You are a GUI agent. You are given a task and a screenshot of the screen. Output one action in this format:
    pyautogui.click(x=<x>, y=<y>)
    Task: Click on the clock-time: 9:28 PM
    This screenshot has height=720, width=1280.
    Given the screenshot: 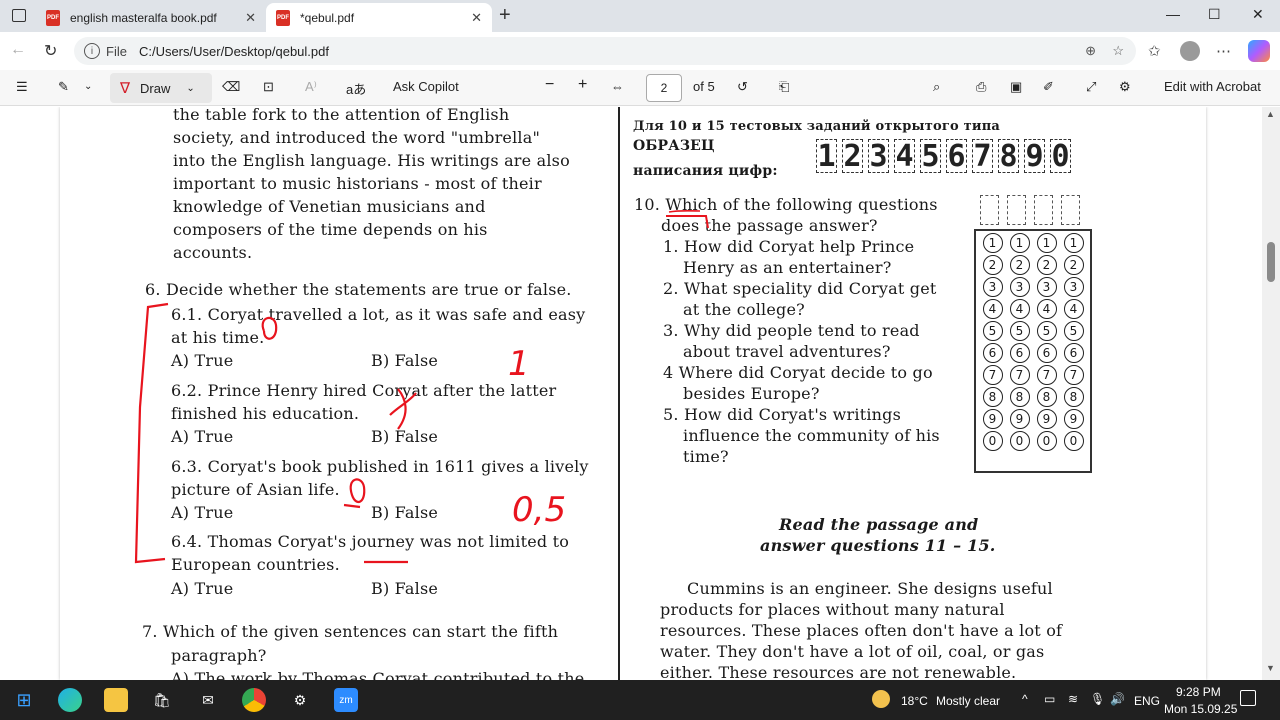 What is the action you would take?
    pyautogui.click(x=1198, y=692)
    